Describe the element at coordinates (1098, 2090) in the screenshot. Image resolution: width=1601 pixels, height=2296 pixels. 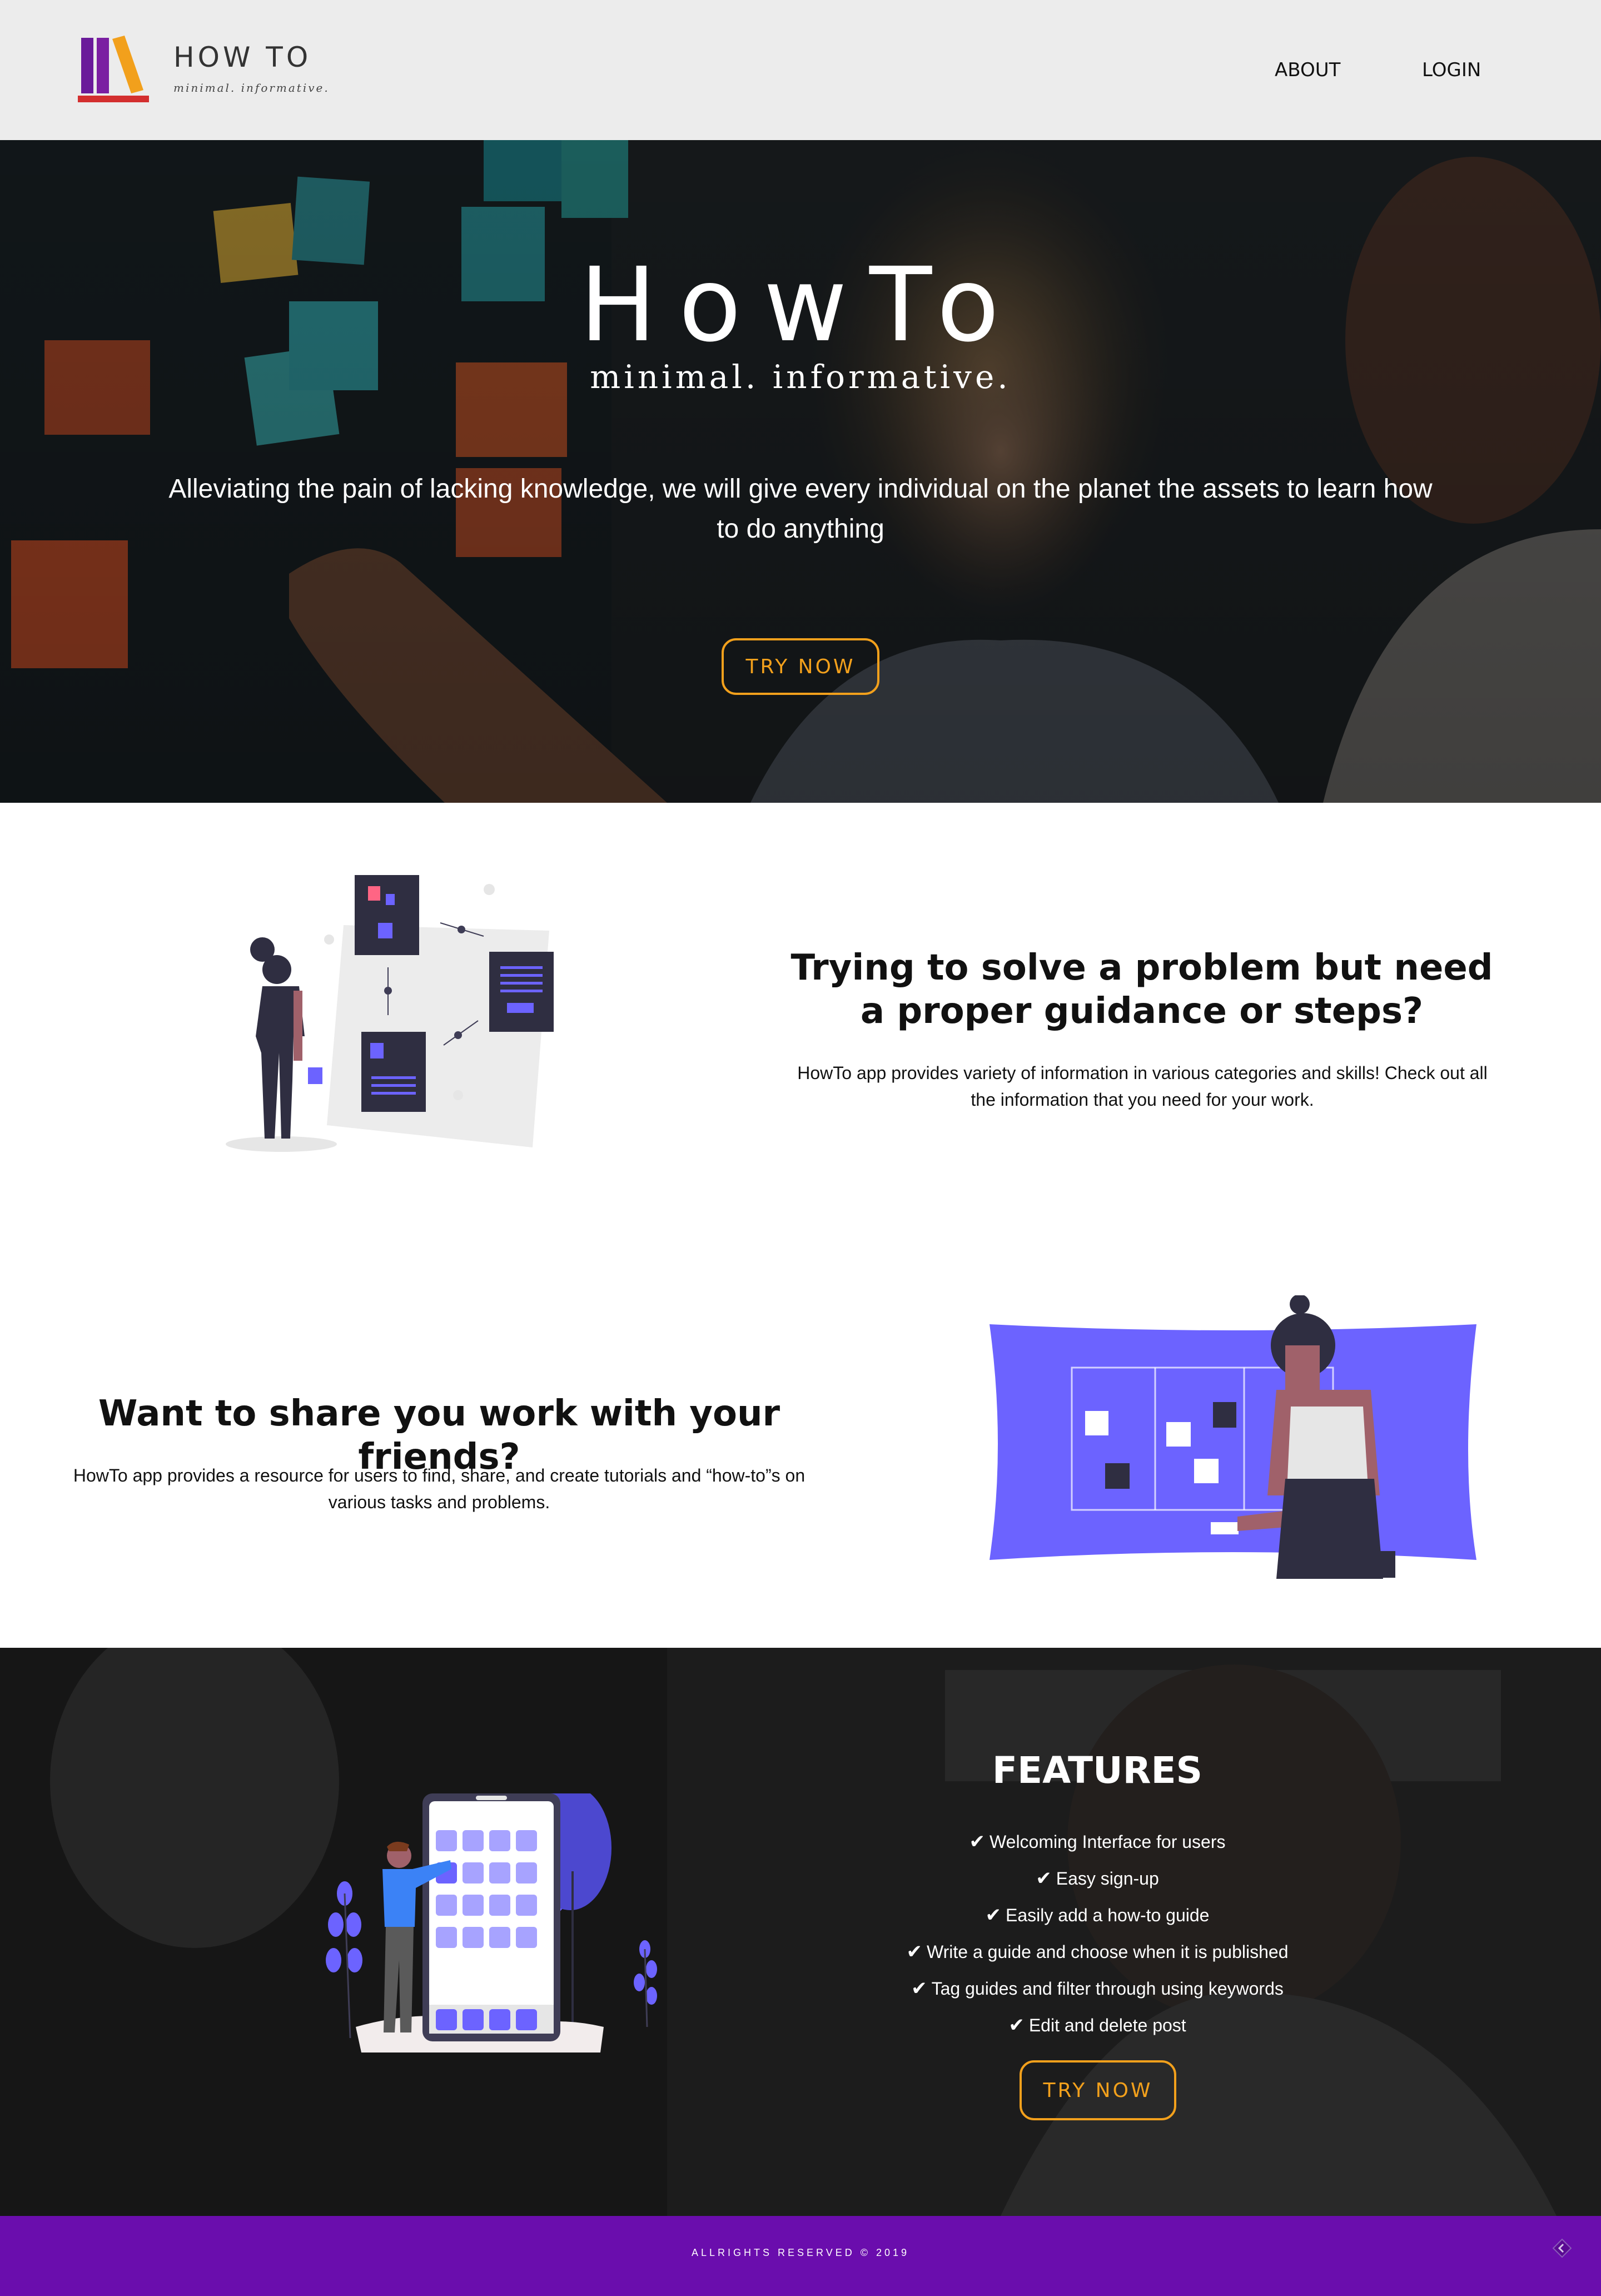
I see `features-try-now-button: TRY NOW` at that location.